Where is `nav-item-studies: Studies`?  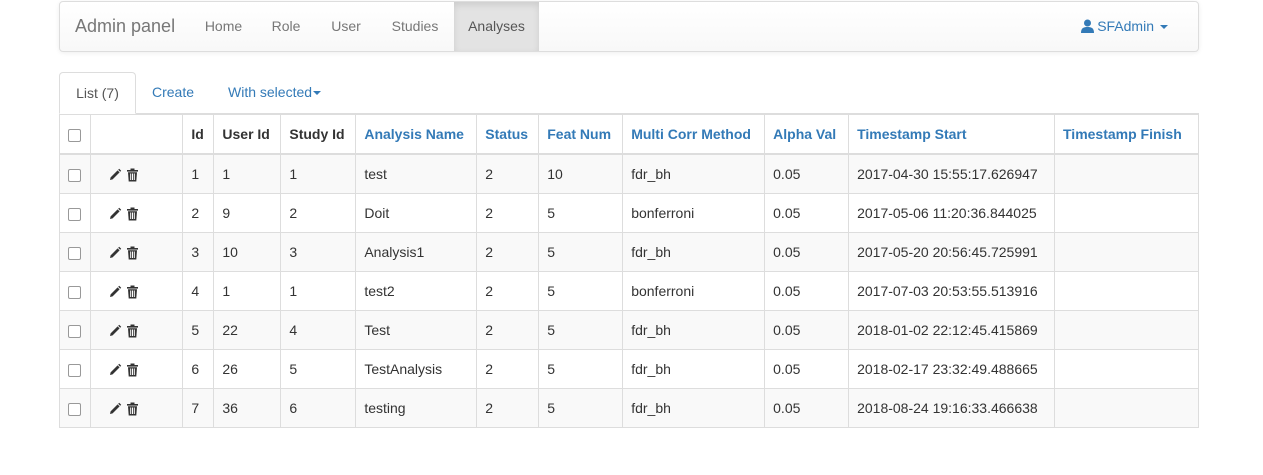 nav-item-studies: Studies is located at coordinates (415, 26).